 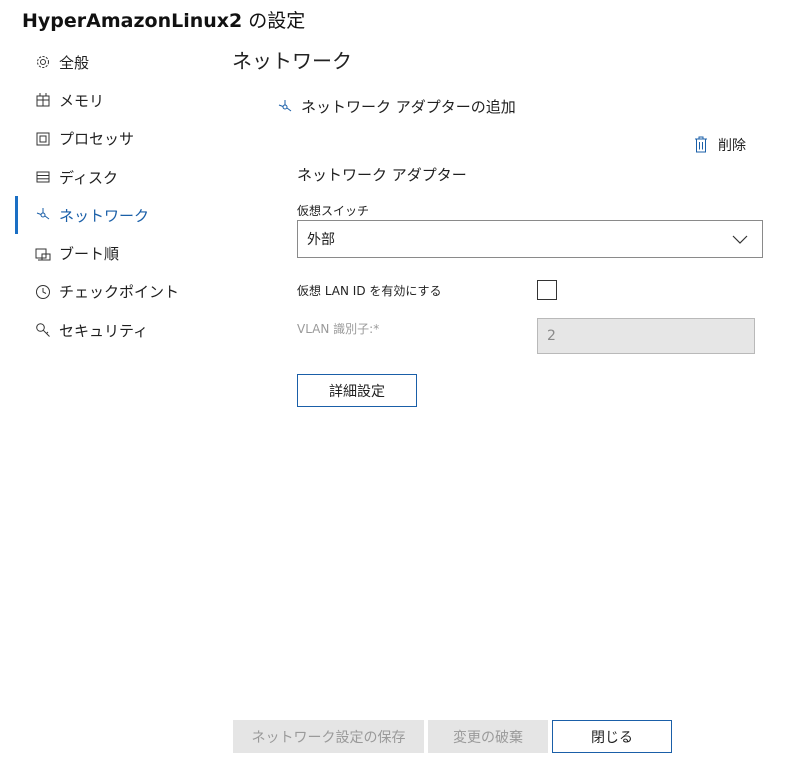 What do you see at coordinates (338, 329) in the screenshot?
I see `vlan-id-label: VLAN 識別子:*` at bounding box center [338, 329].